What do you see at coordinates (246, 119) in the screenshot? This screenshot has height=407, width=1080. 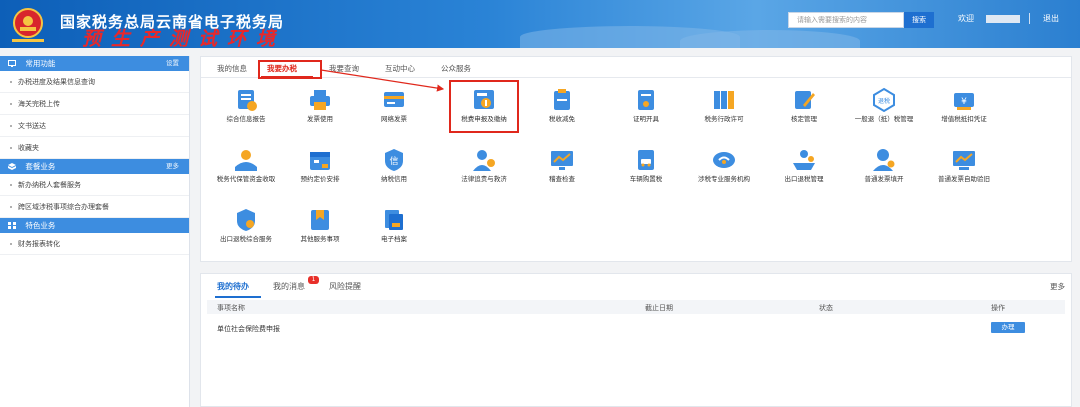 I see `service-label: 综合信息报告` at bounding box center [246, 119].